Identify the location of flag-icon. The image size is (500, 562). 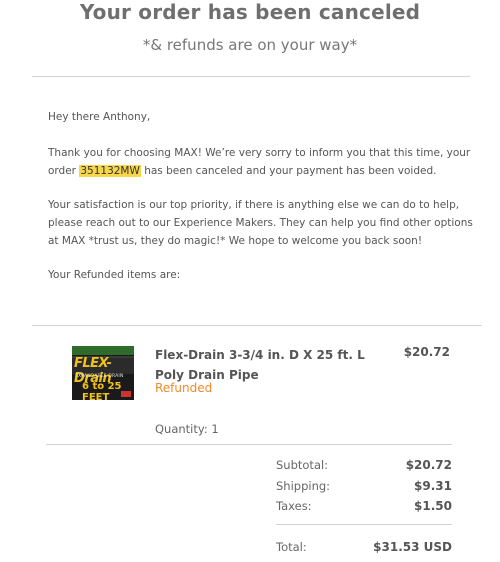
(126, 394).